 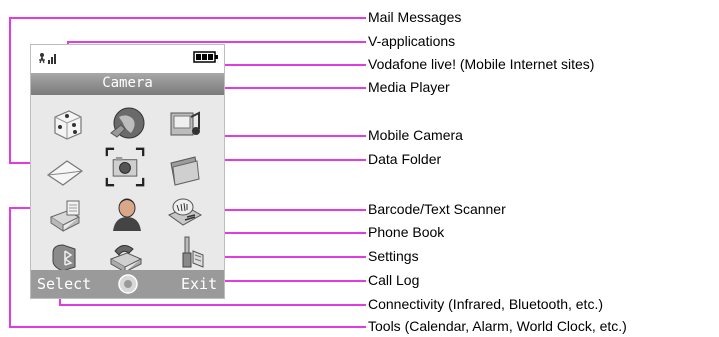 I want to click on media-player-icon, so click(x=185, y=123).